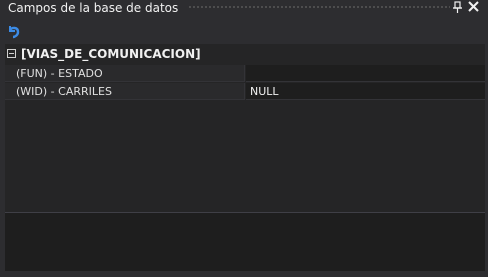 The height and width of the screenshot is (277, 488). Describe the element at coordinates (457, 8) in the screenshot. I see `pin-icon` at that location.